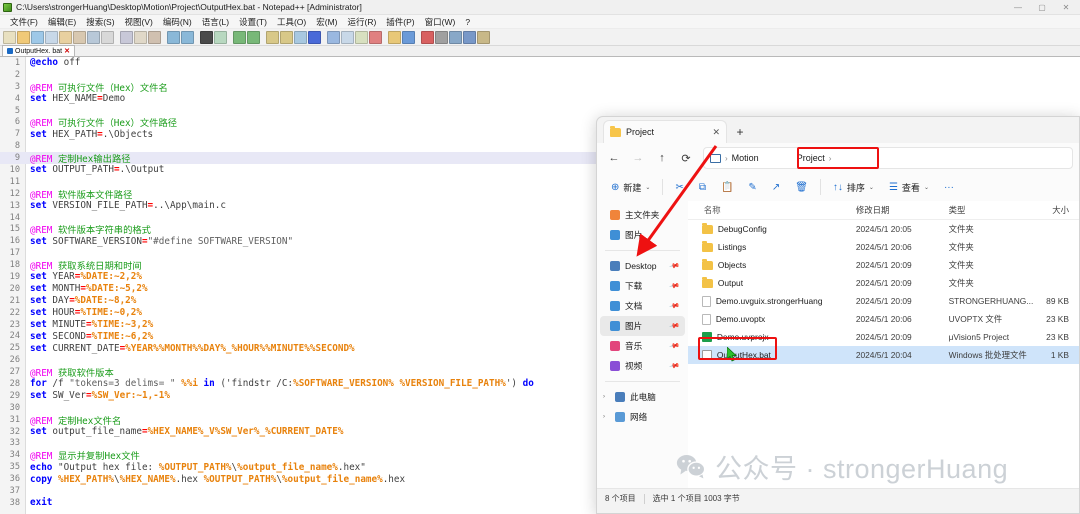 Image resolution: width=1080 pixels, height=514 pixels. Describe the element at coordinates (642, 366) in the screenshot. I see `sidebar-item-7: 视频 📌` at that location.